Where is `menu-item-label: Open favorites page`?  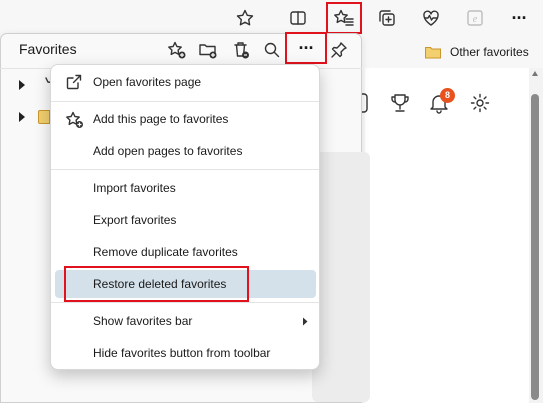 menu-item-label: Open favorites page is located at coordinates (147, 82).